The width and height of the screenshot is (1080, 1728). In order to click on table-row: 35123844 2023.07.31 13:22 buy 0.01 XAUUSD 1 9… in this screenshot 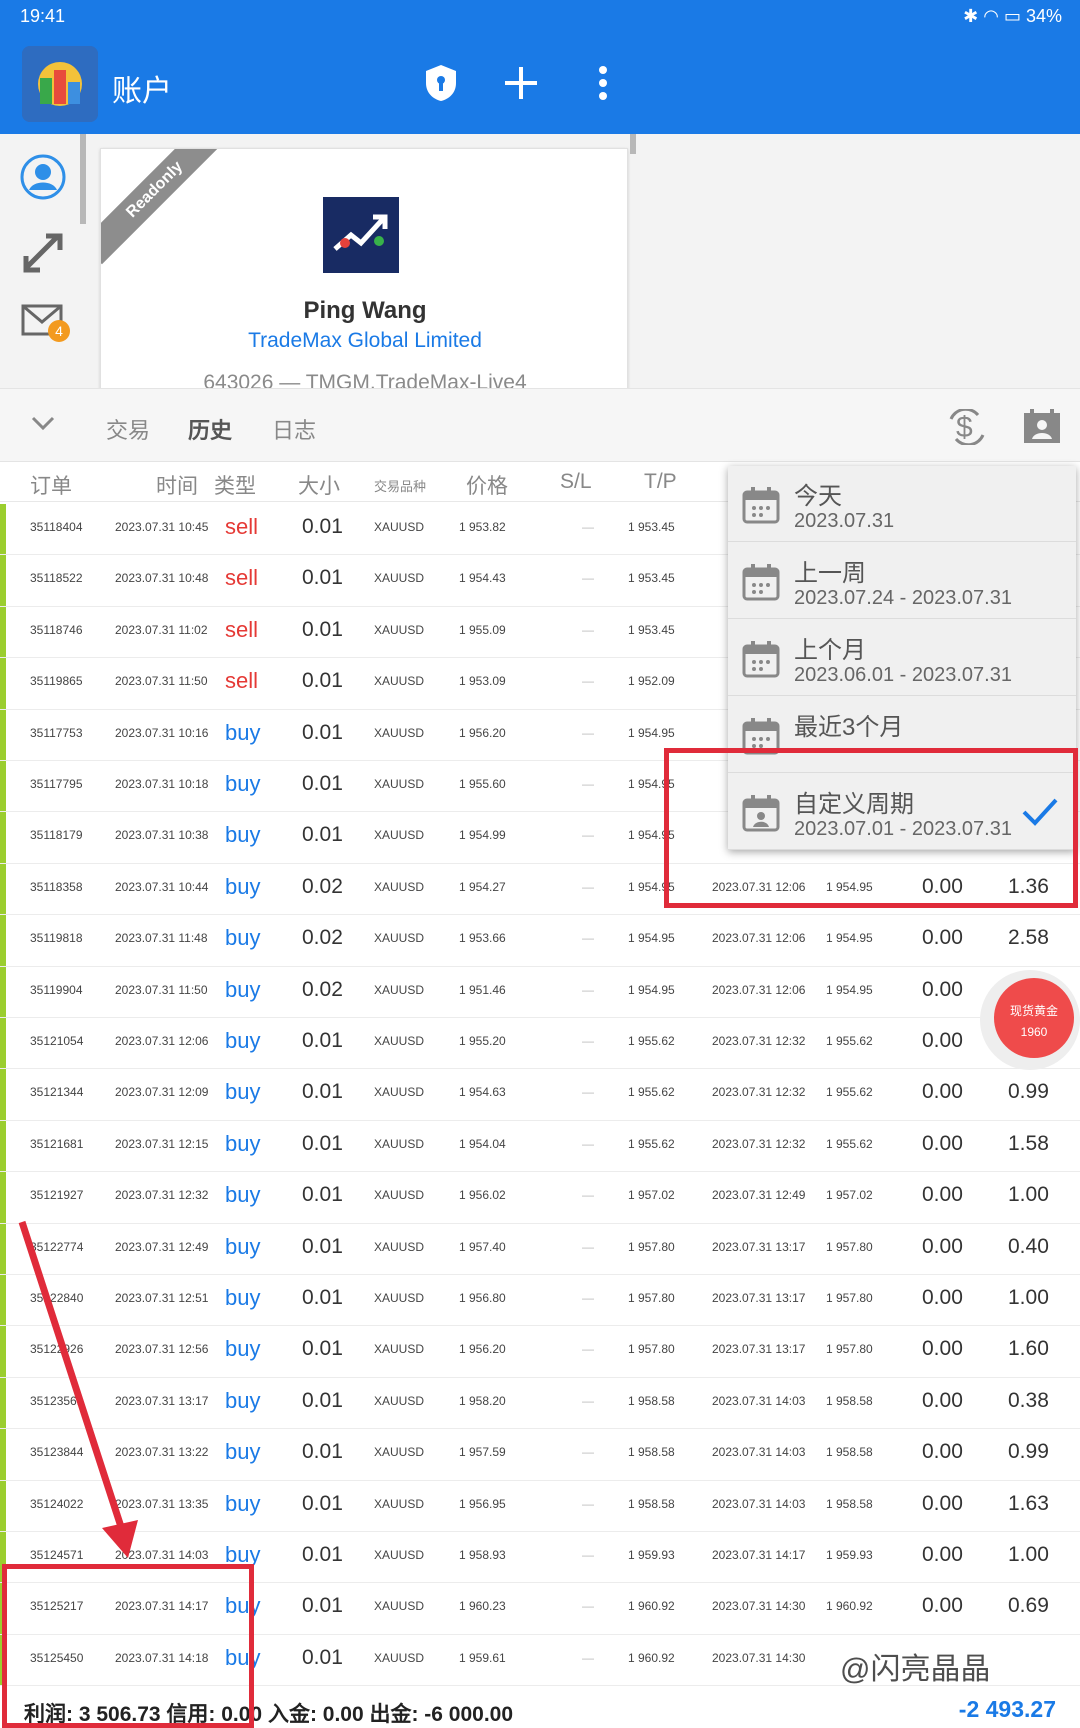, I will do `click(540, 1455)`.